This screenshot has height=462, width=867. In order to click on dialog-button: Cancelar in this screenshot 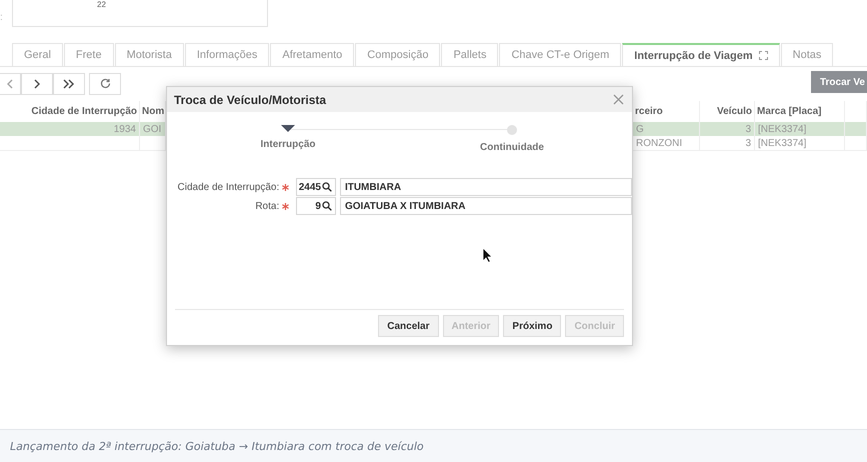, I will do `click(408, 326)`.